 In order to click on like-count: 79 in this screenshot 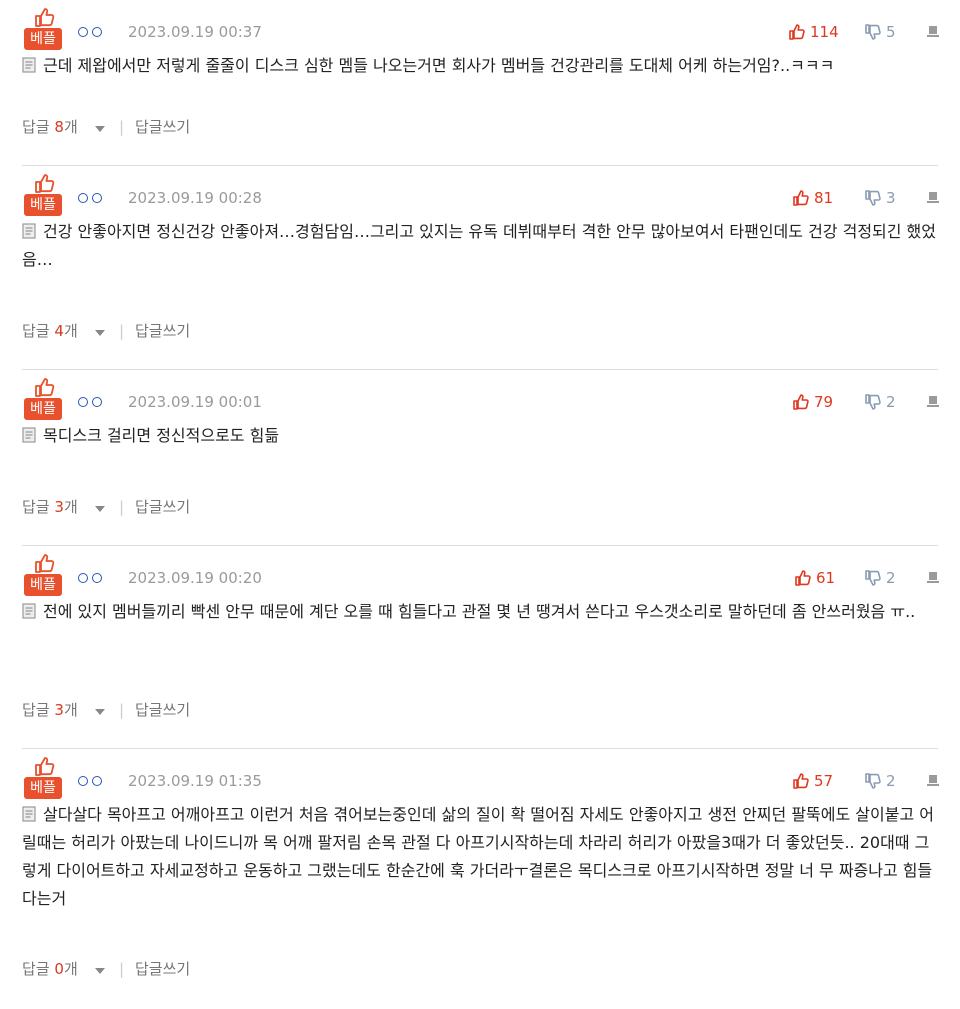, I will do `click(824, 402)`.